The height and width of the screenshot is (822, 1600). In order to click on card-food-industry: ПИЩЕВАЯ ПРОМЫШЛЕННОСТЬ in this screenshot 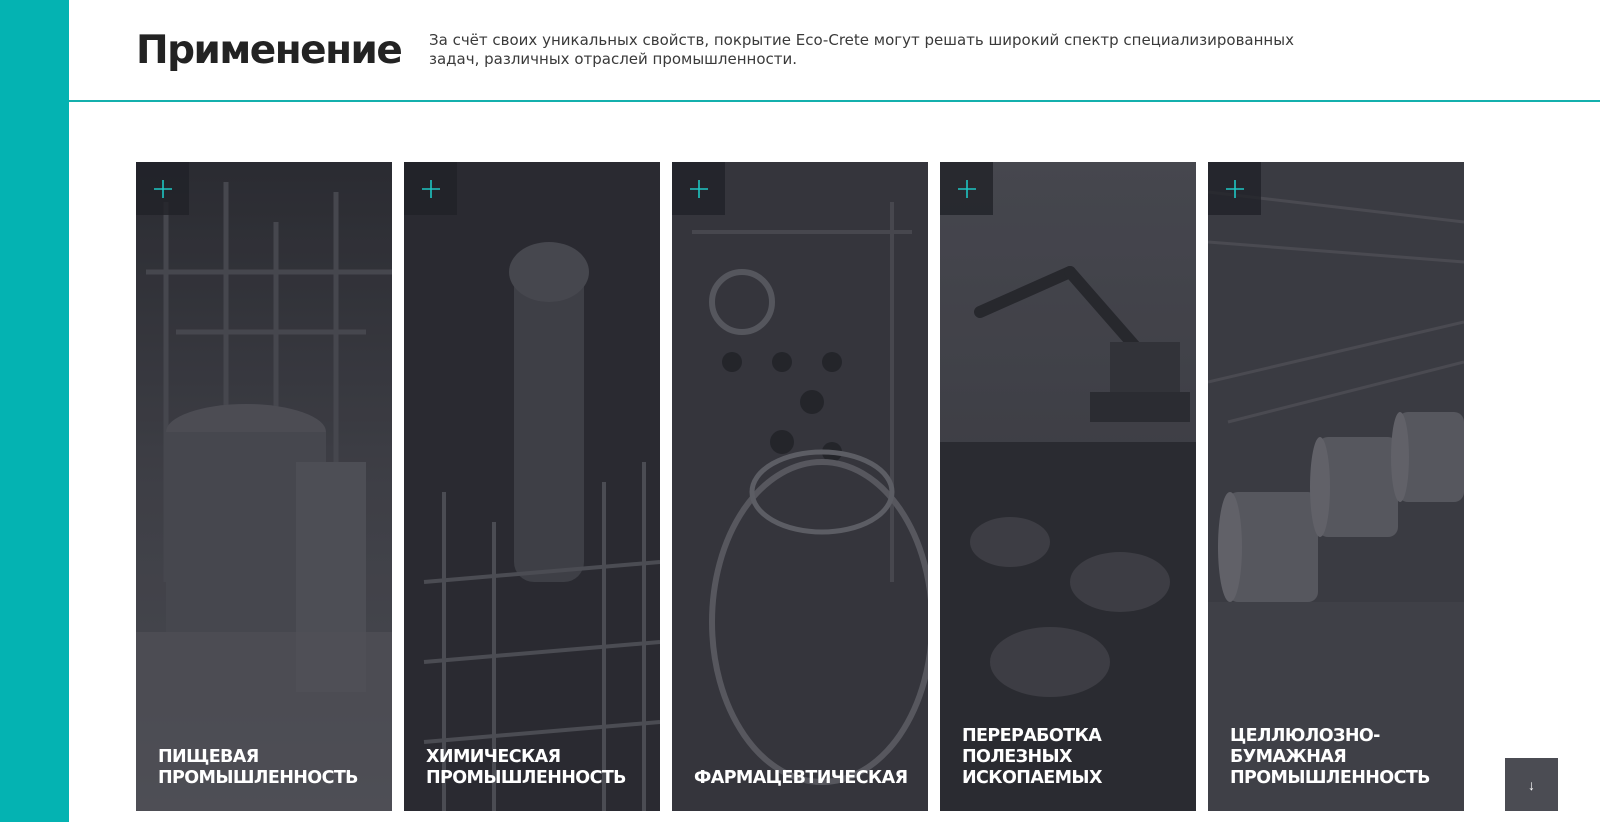, I will do `click(264, 486)`.